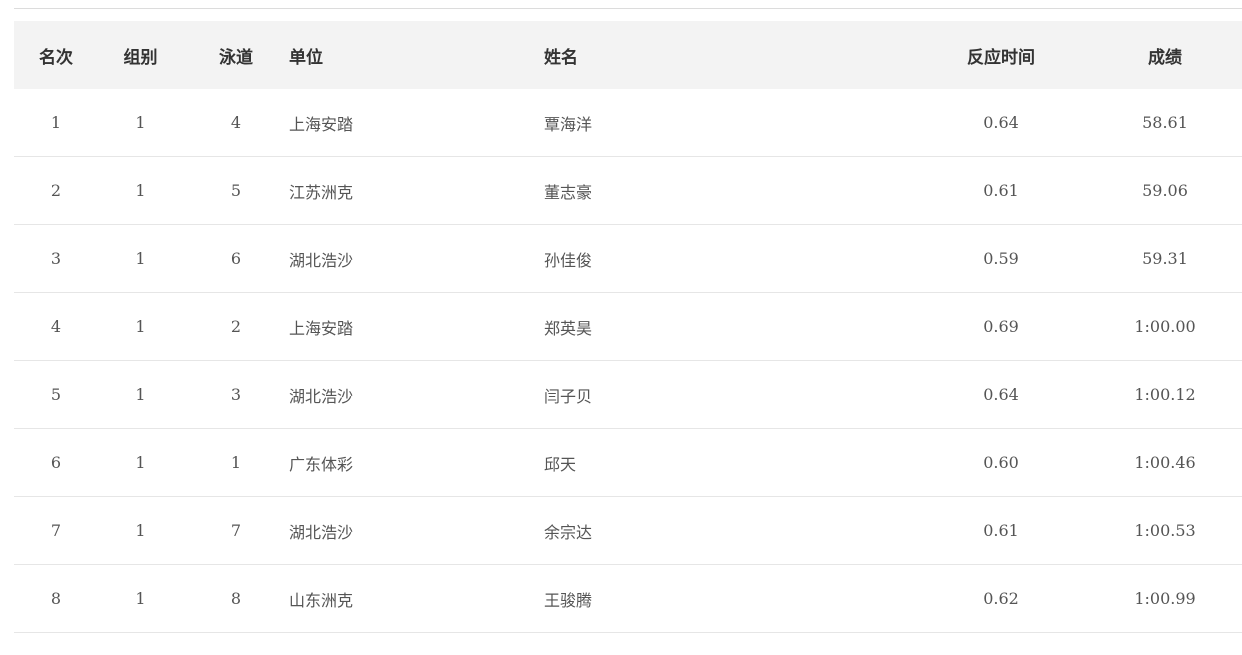 Image resolution: width=1242 pixels, height=655 pixels. What do you see at coordinates (236, 123) in the screenshot?
I see `cell-lane: 4` at bounding box center [236, 123].